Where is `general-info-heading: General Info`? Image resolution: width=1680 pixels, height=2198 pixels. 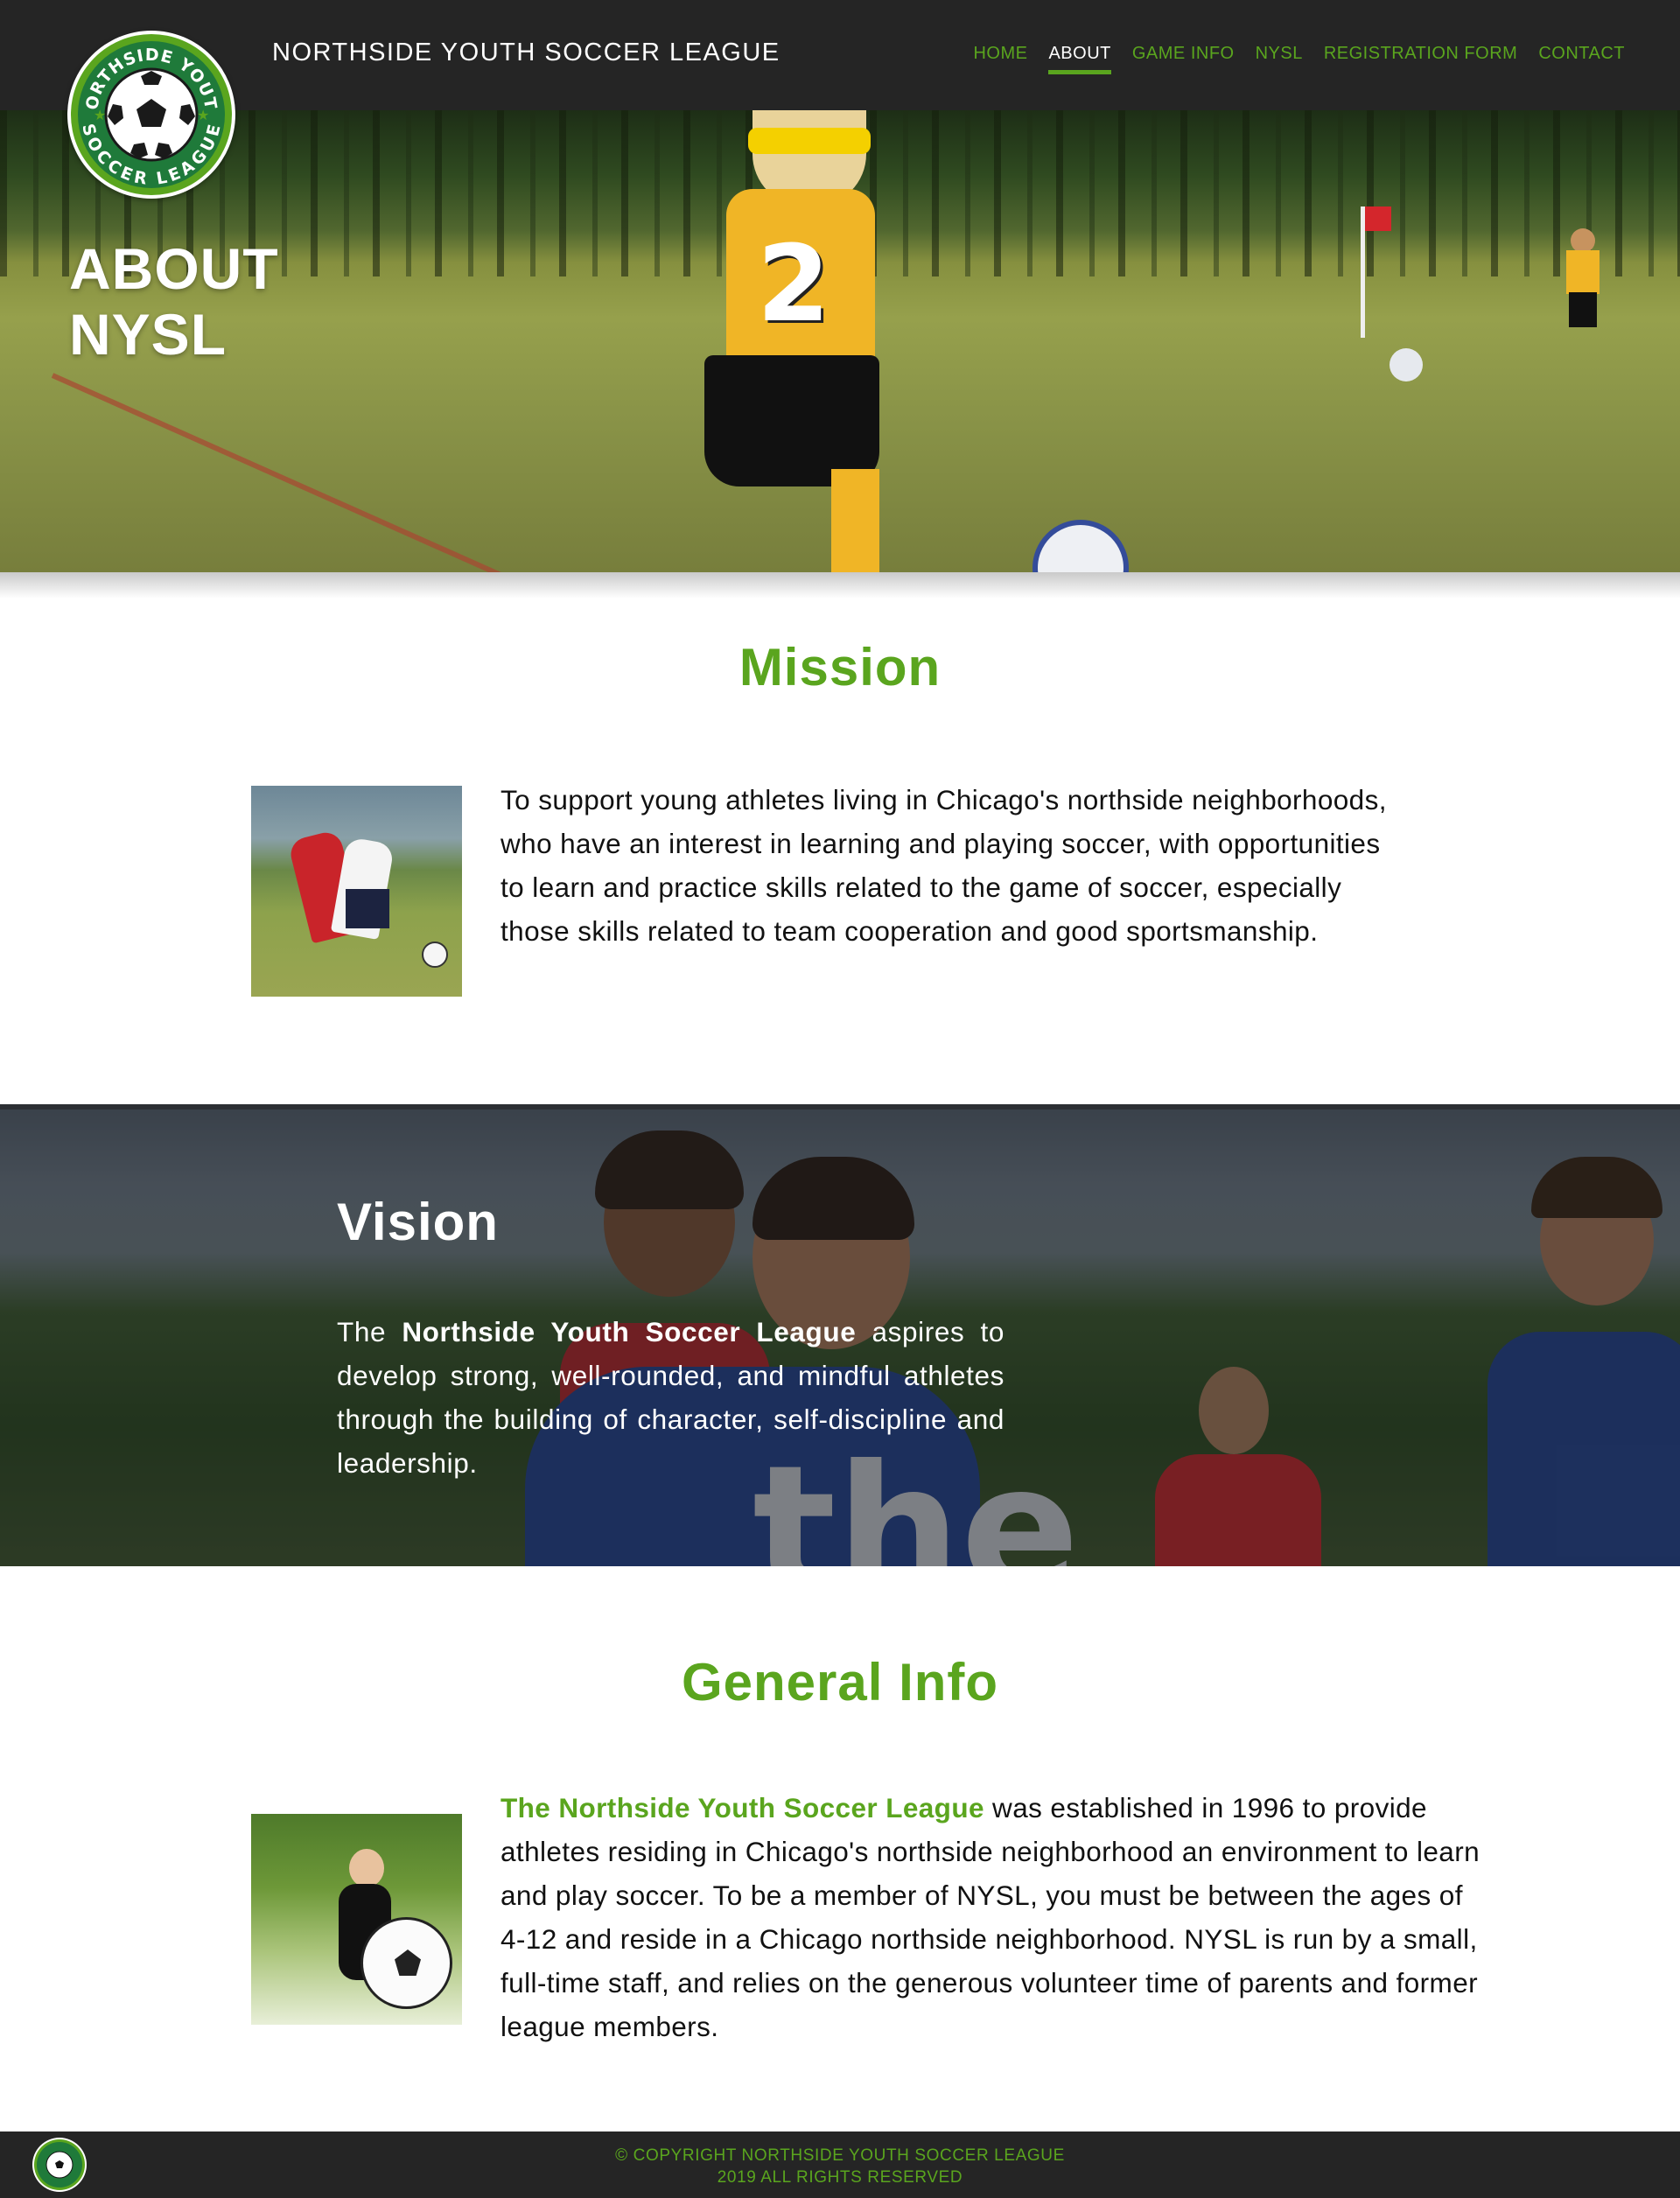 general-info-heading: General Info is located at coordinates (840, 1682).